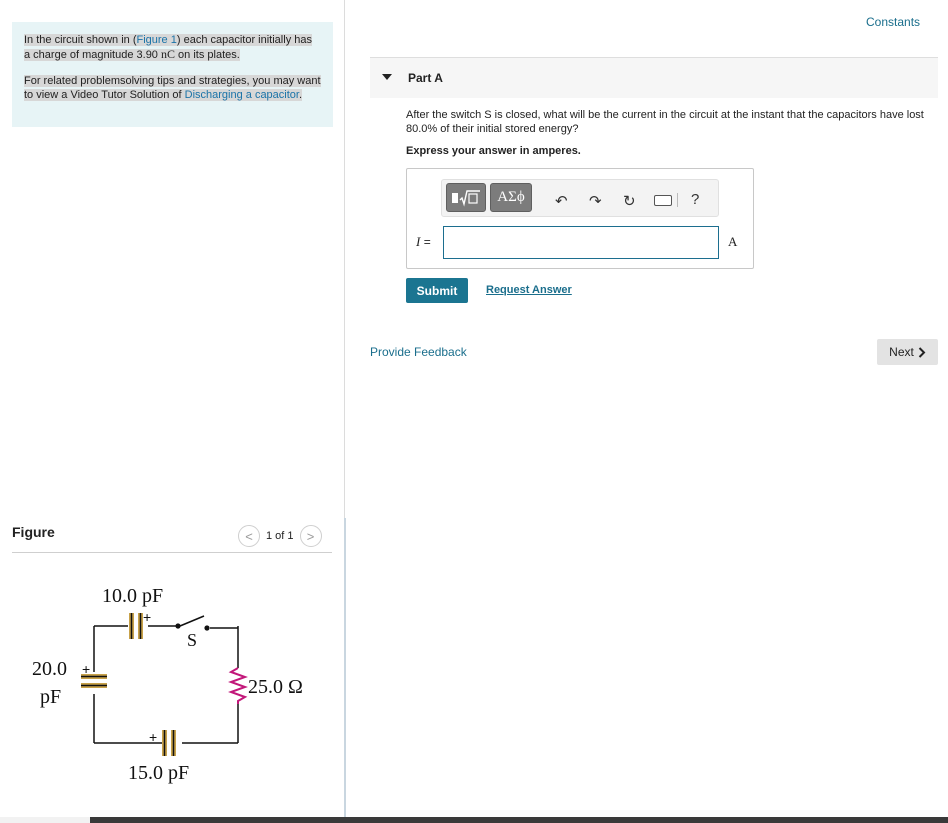 The image size is (948, 823). I want to click on part-title: Part A, so click(425, 78).